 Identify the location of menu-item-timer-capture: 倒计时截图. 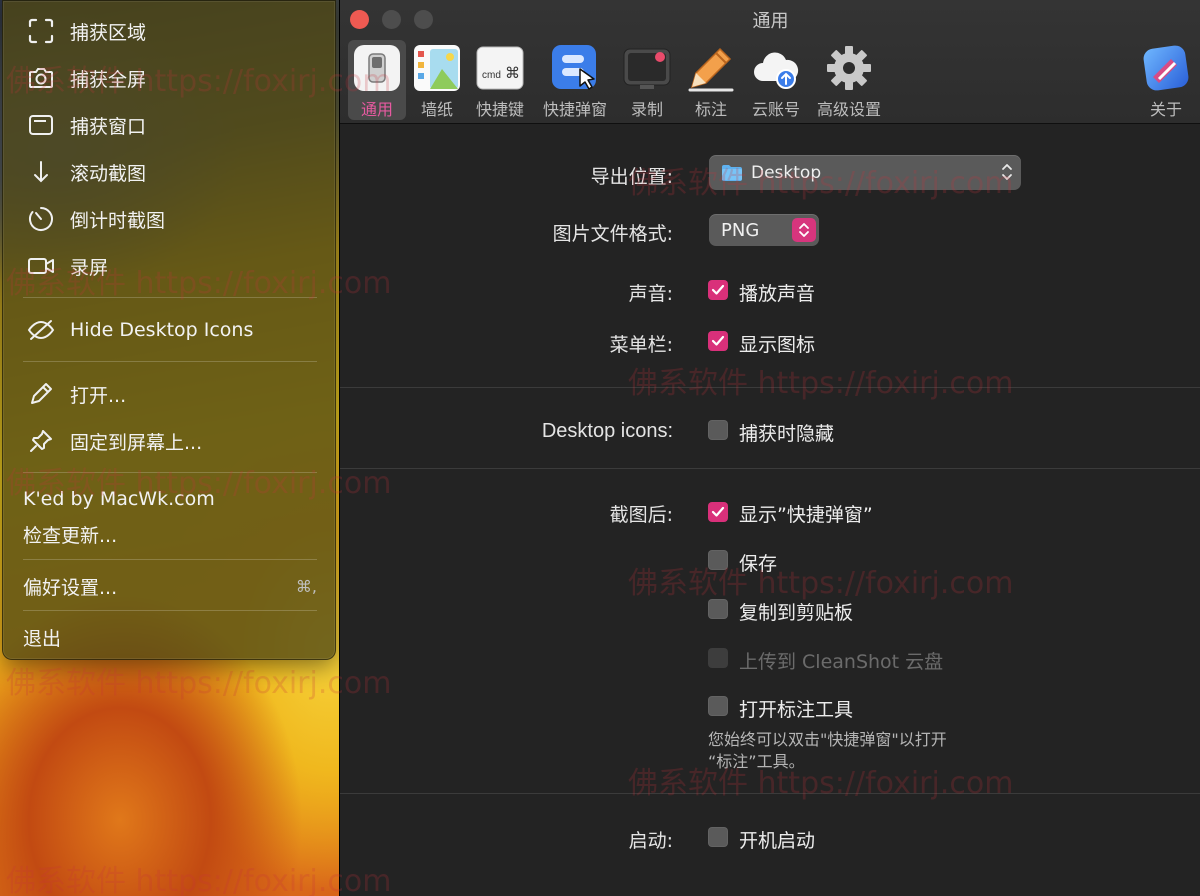
(170, 219).